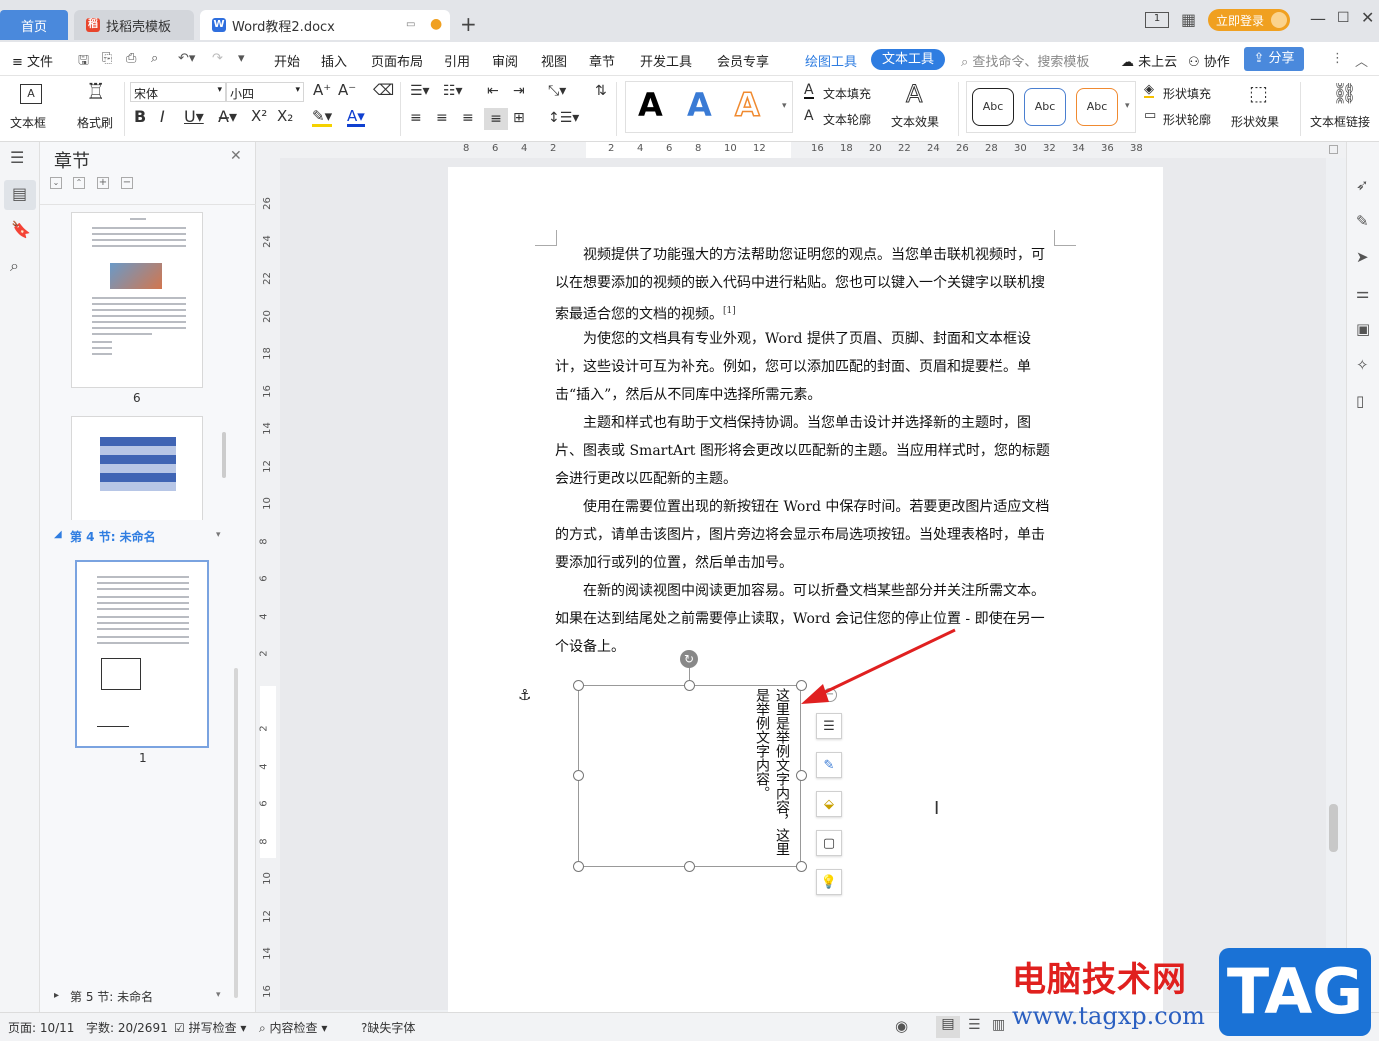 The width and height of the screenshot is (1379, 1041). Describe the element at coordinates (1045, 107) in the screenshot. I see `shape-style-blue: Abc` at that location.